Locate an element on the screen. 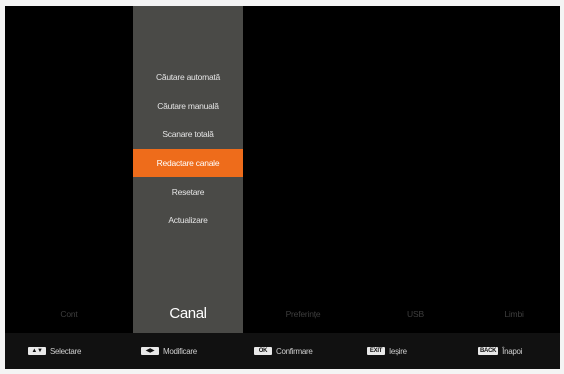 The height and width of the screenshot is (374, 564). hint-label: Ieșire is located at coordinates (398, 351).